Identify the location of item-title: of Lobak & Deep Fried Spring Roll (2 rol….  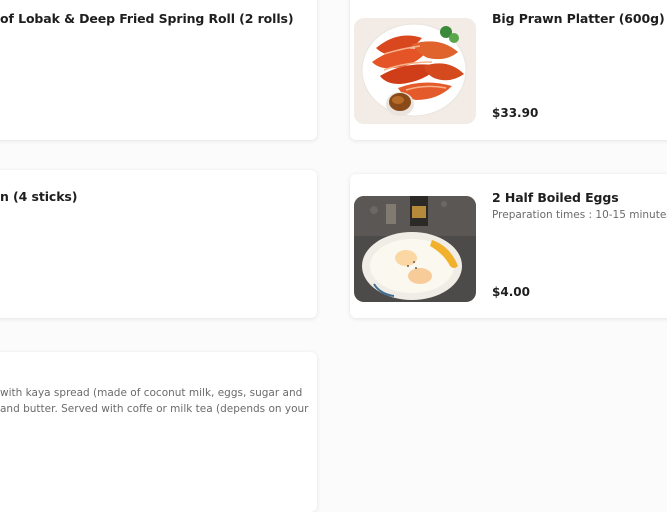
(147, 18).